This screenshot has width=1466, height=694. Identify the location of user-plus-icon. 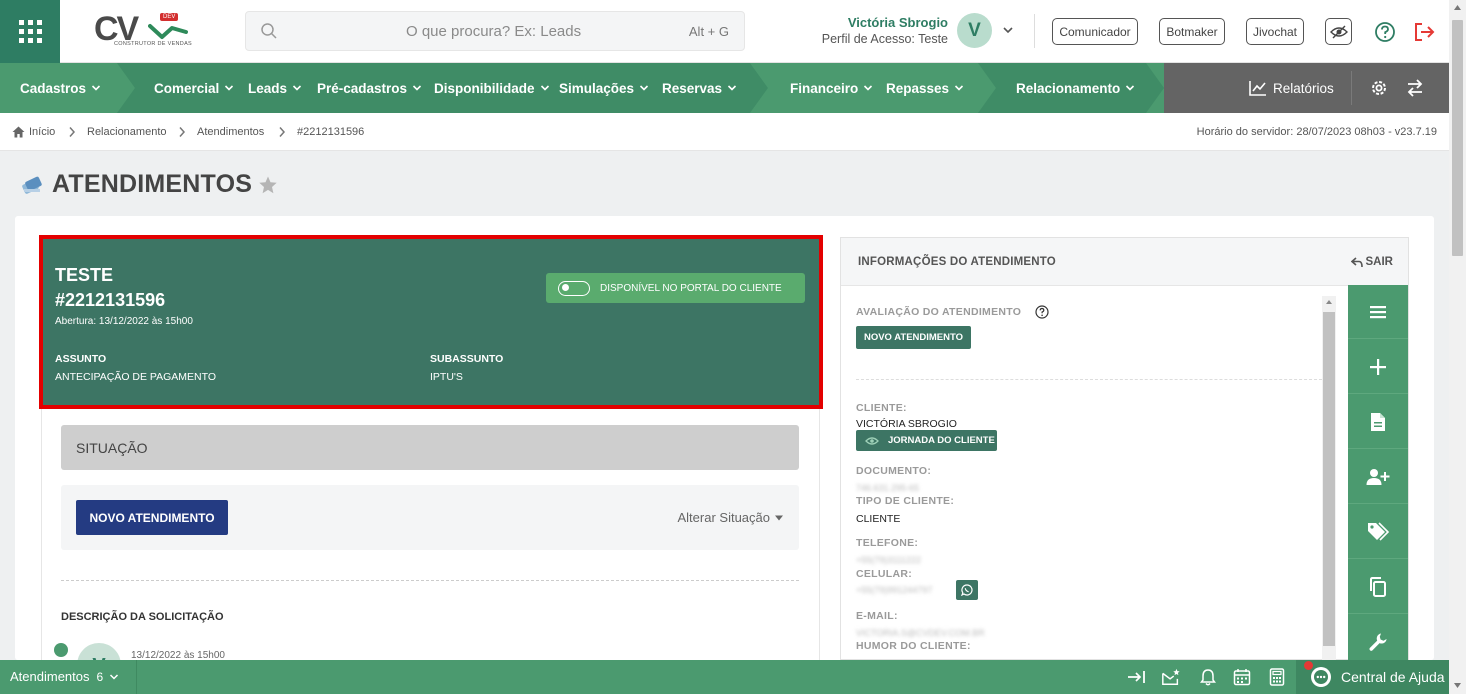
(1378, 476).